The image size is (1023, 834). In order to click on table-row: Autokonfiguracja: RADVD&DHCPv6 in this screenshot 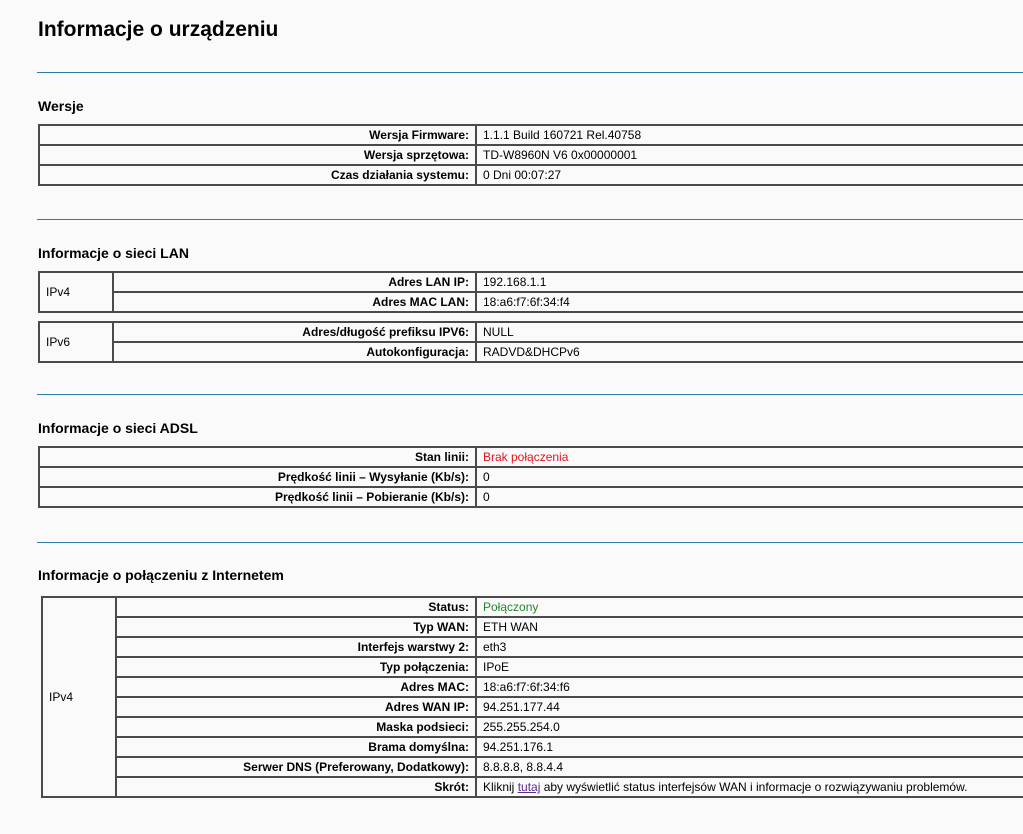, I will do `click(531, 352)`.